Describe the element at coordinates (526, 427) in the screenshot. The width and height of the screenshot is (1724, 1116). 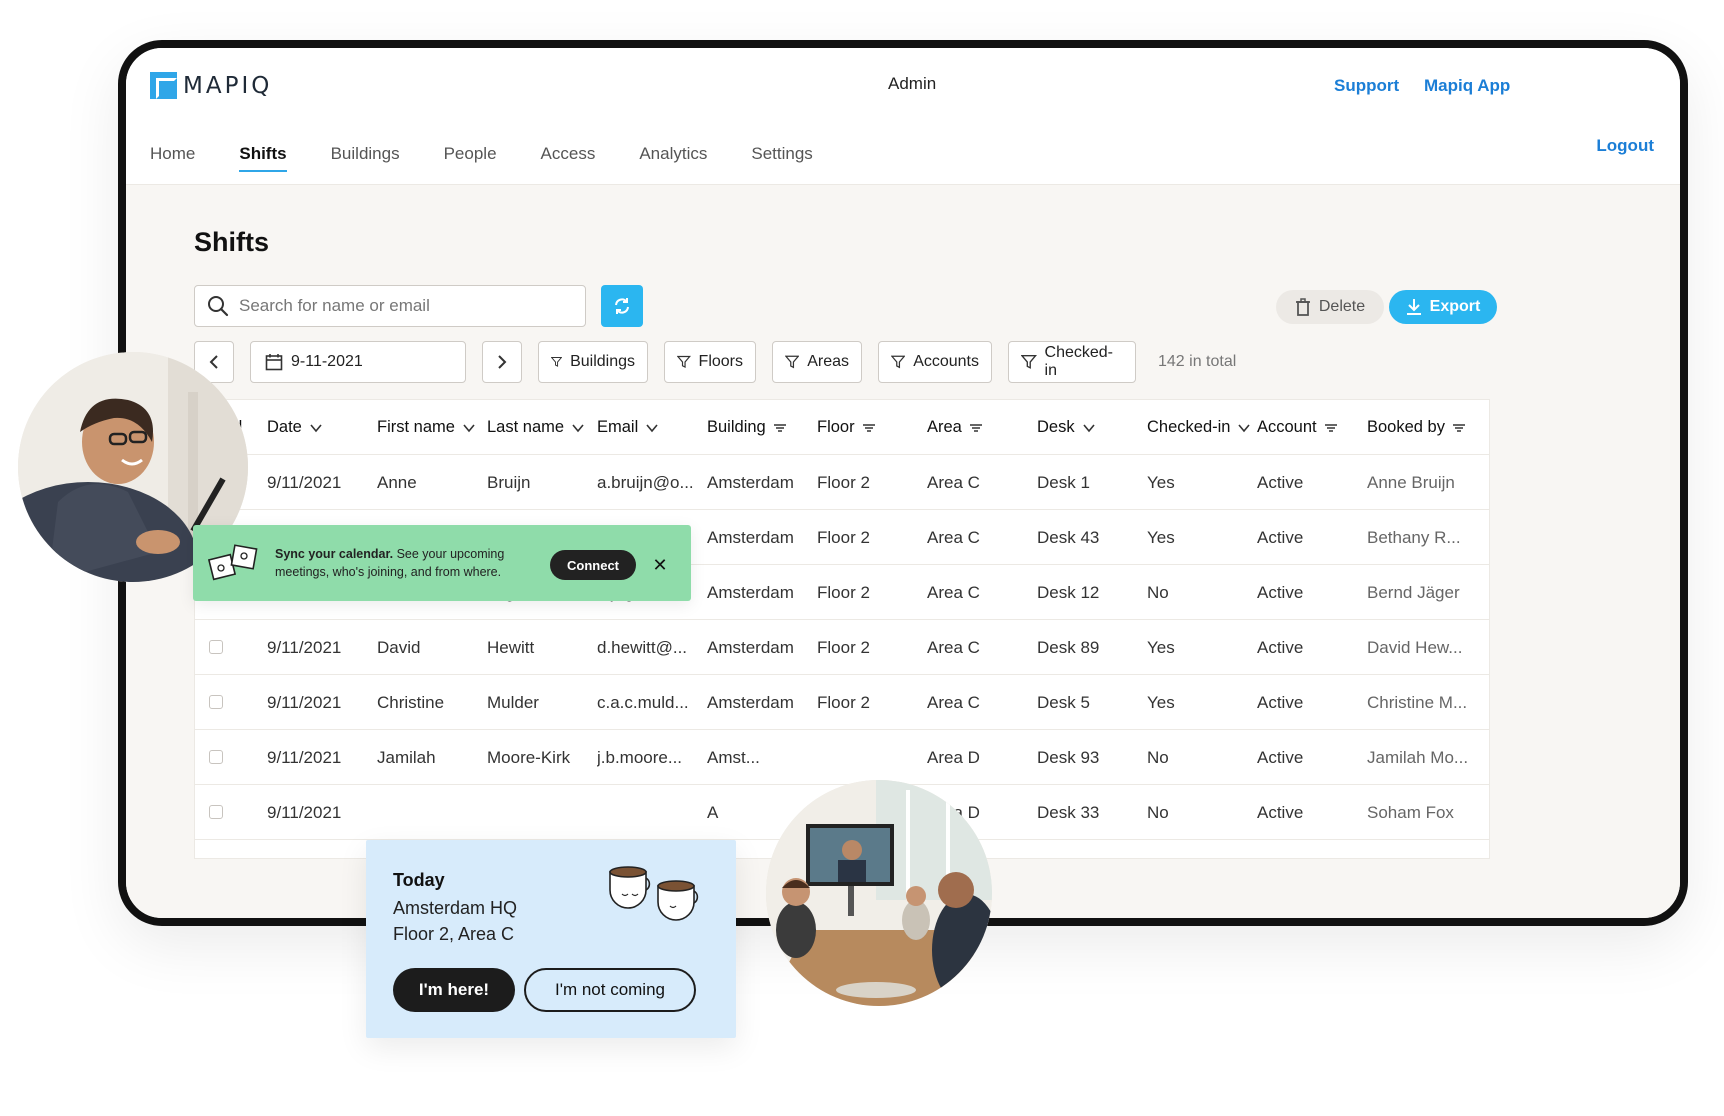
I see `column-header-label: Last name` at that location.